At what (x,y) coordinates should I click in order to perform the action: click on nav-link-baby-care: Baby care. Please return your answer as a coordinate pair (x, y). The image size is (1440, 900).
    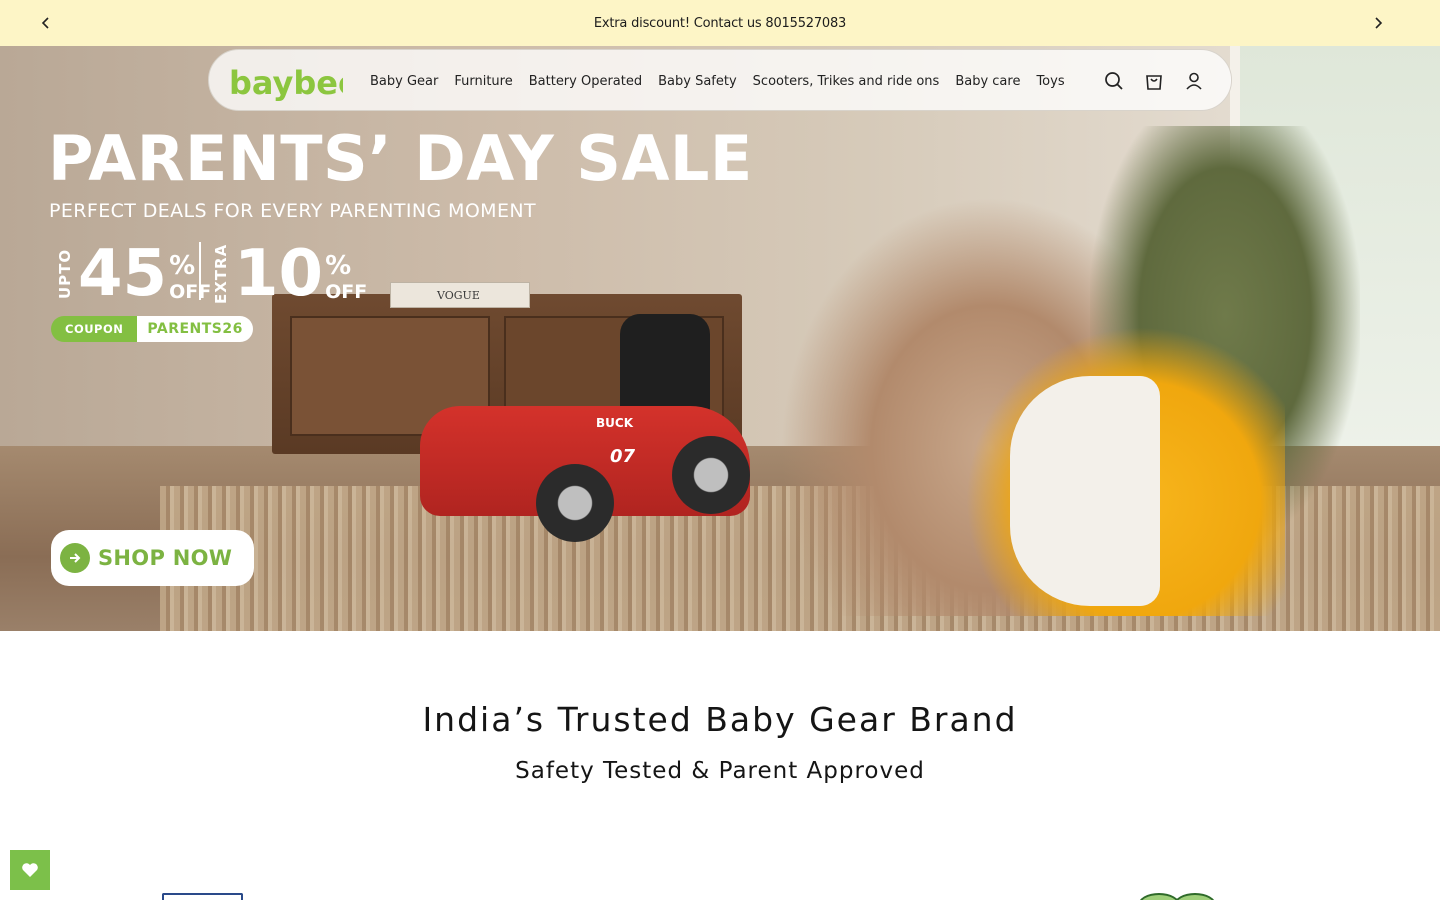
    Looking at the image, I should click on (987, 81).